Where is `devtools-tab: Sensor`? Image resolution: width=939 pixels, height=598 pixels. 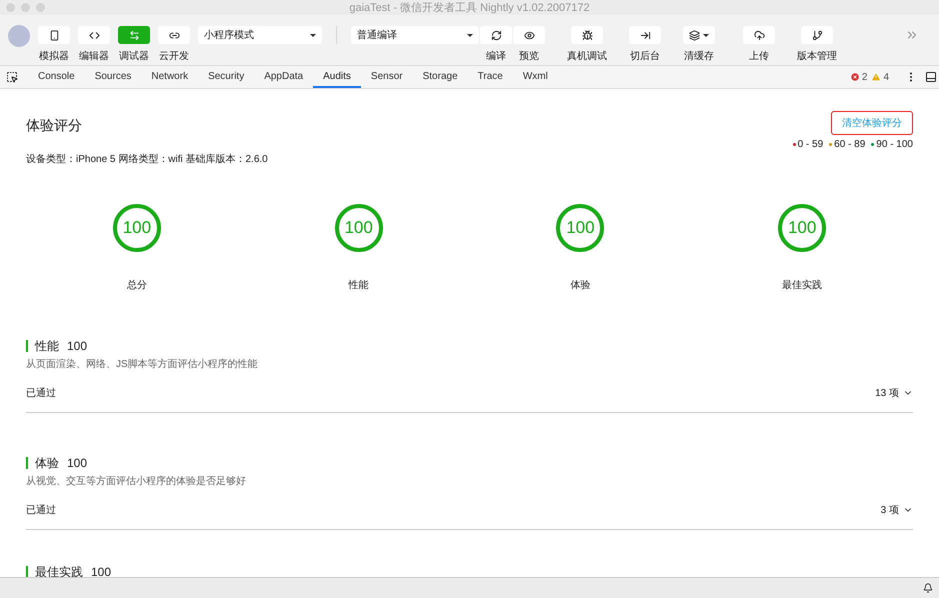
devtools-tab: Sensor is located at coordinates (386, 77).